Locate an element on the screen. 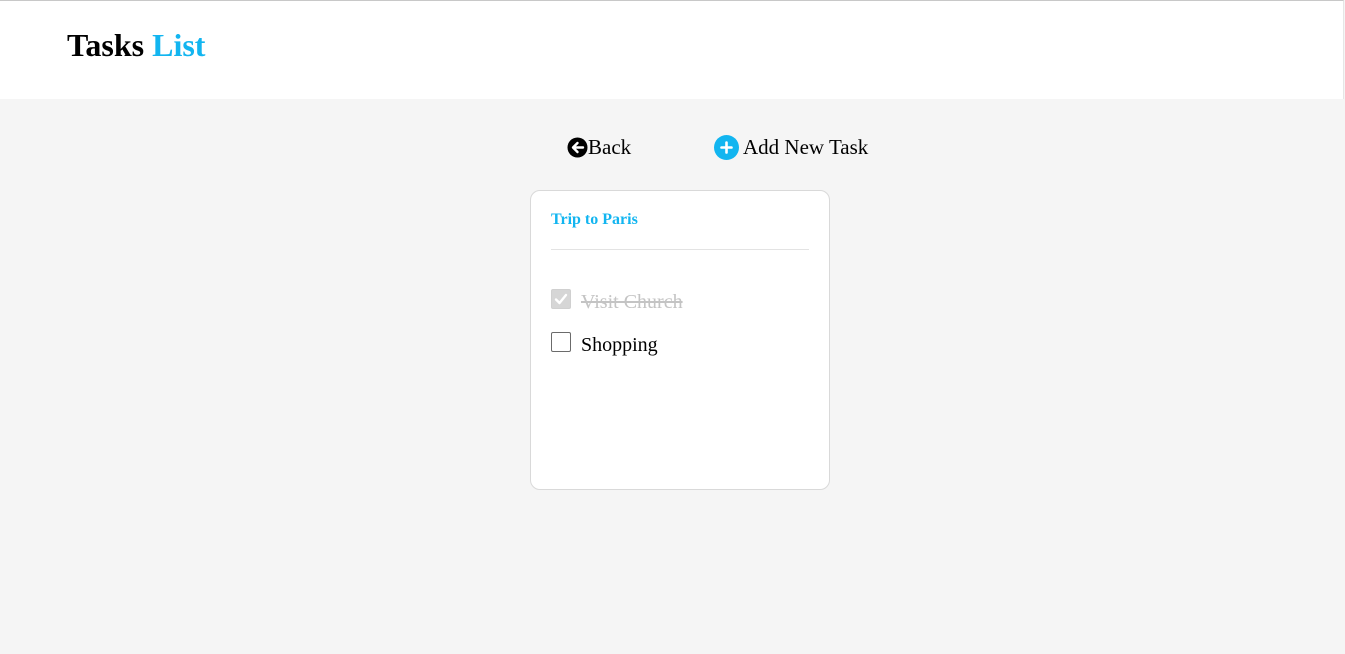  task-checkbox is located at coordinates (561, 342).